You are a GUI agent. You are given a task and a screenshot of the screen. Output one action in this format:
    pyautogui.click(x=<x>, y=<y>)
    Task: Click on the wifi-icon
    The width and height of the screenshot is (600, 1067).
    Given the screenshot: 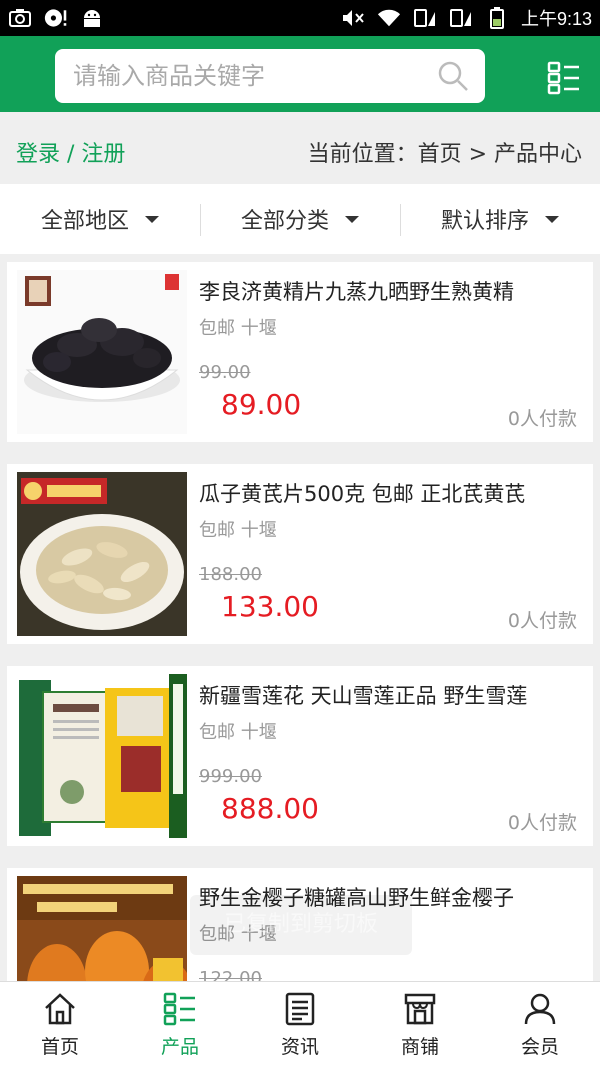 What is the action you would take?
    pyautogui.click(x=389, y=18)
    